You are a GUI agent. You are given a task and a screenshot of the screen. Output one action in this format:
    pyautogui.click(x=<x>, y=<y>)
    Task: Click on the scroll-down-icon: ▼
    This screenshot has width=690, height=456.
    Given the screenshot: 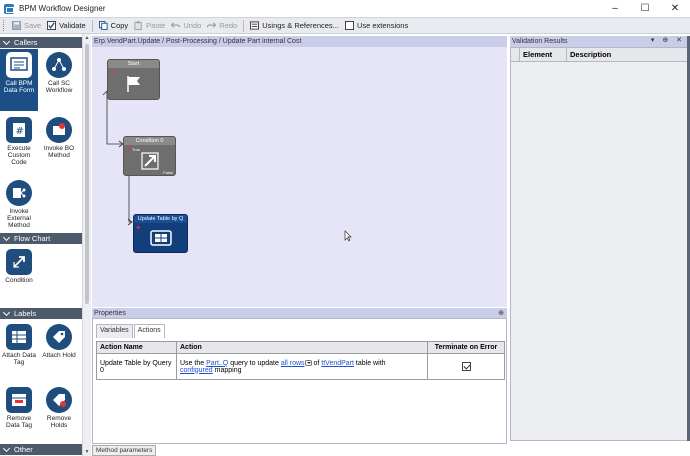 What is the action you would take?
    pyautogui.click(x=87, y=452)
    